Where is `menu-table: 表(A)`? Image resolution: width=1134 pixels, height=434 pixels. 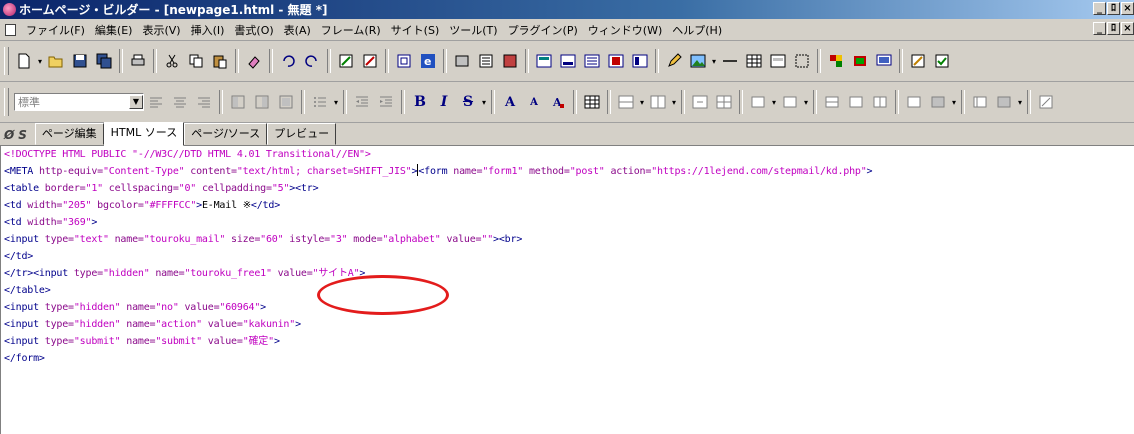 menu-table: 表(A) is located at coordinates (297, 30).